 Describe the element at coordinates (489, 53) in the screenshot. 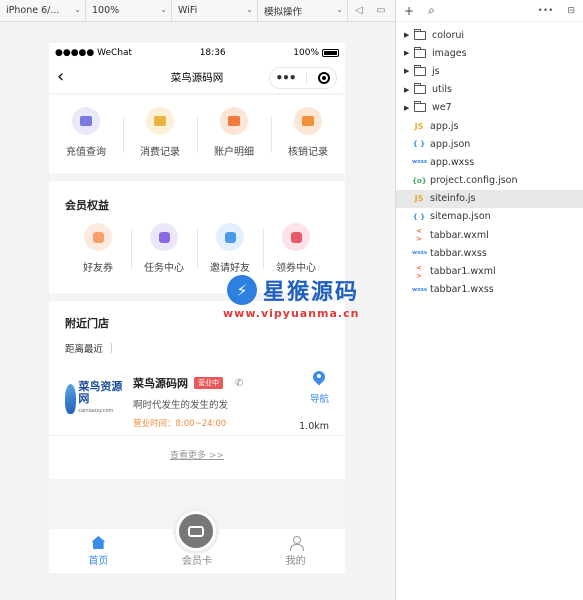

I see `folder-row: ▶ images` at that location.